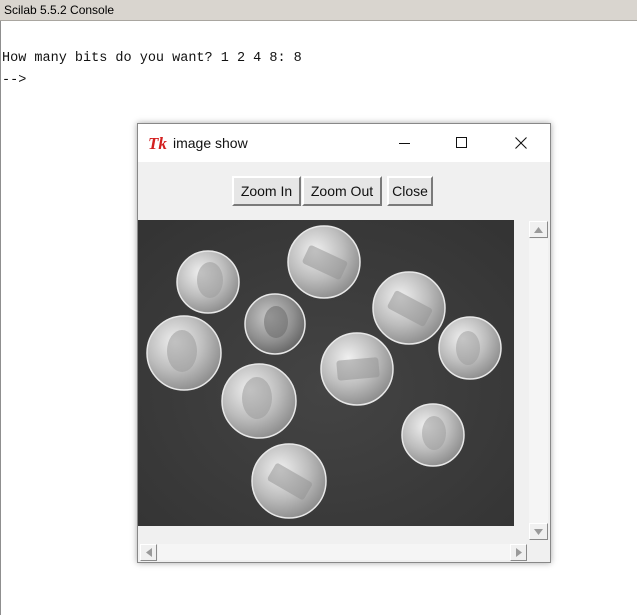 Image resolution: width=637 pixels, height=615 pixels. I want to click on zoom-in-button: Zoom In, so click(266, 191).